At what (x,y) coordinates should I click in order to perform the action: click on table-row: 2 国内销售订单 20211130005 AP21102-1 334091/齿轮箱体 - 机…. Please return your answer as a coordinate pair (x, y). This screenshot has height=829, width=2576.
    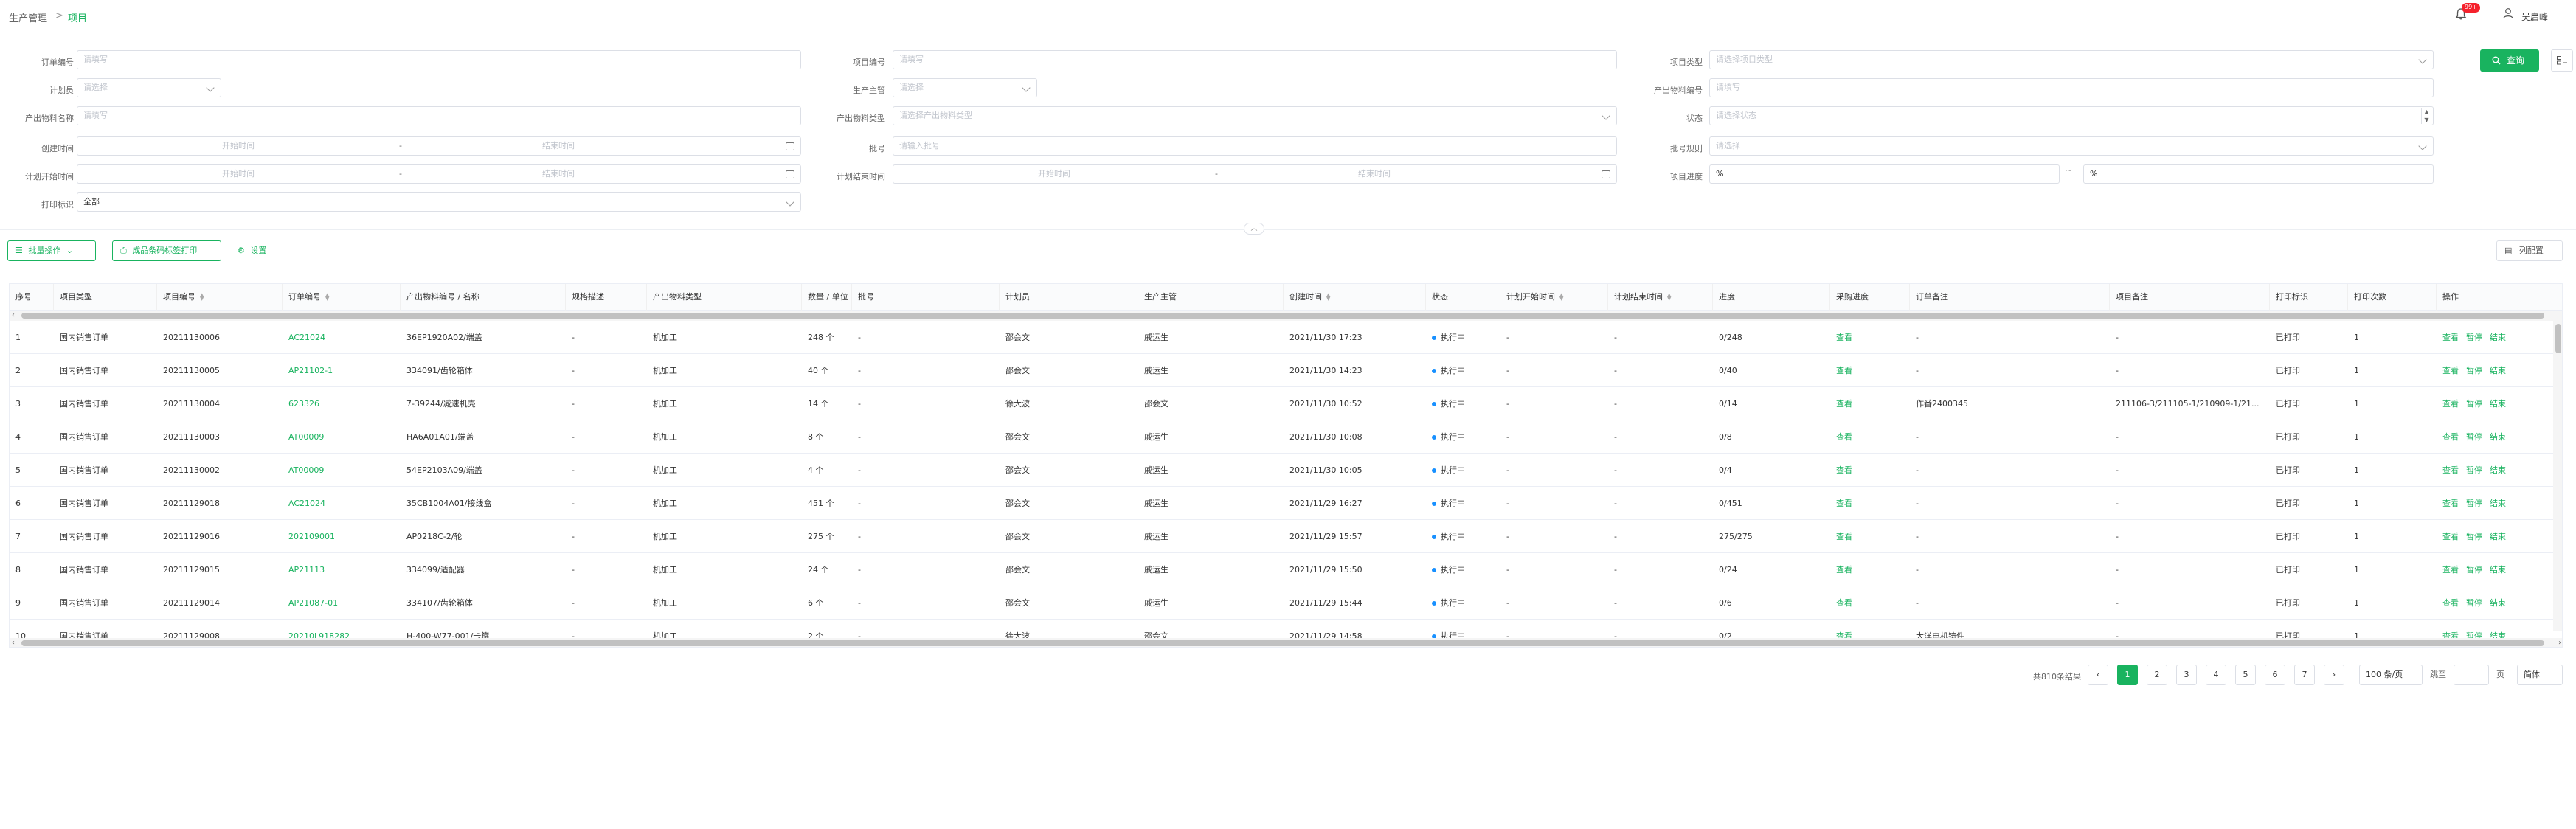
    Looking at the image, I should click on (1286, 370).